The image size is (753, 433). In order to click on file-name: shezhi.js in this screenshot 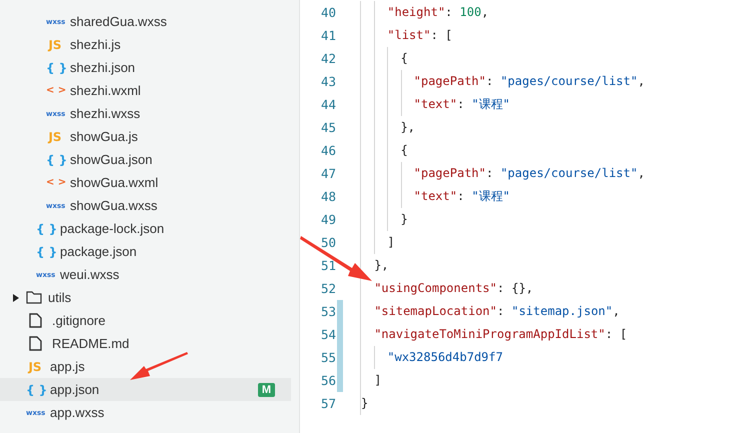, I will do `click(95, 44)`.